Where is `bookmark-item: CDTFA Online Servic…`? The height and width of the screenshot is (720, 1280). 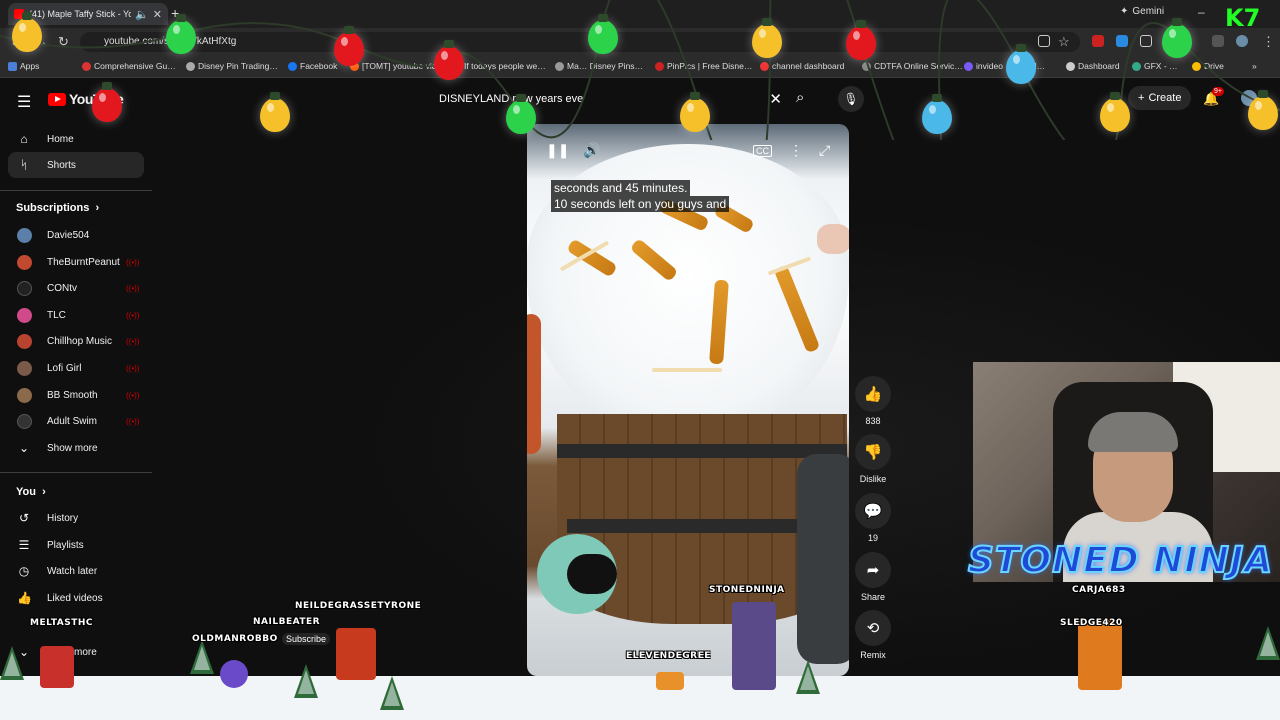
bookmark-item: CDTFA Online Servic… is located at coordinates (912, 66).